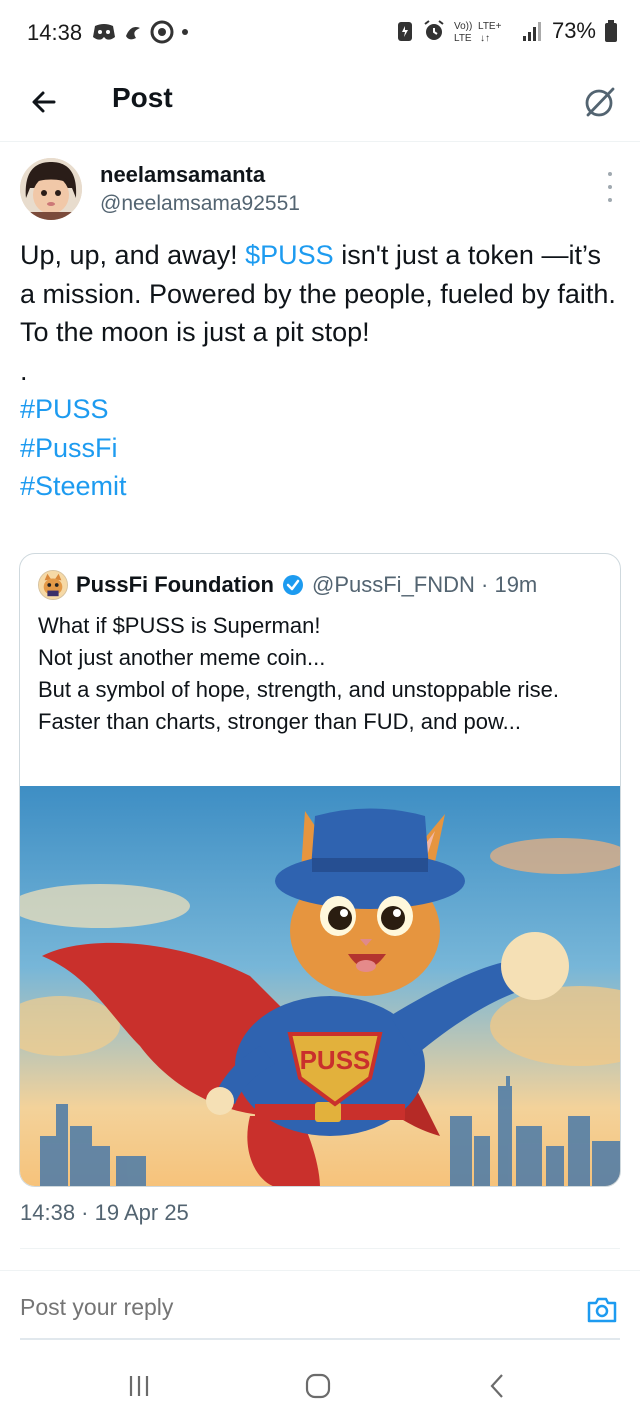 Image resolution: width=640 pixels, height=1422 pixels. I want to click on home-button, so click(318, 1386).